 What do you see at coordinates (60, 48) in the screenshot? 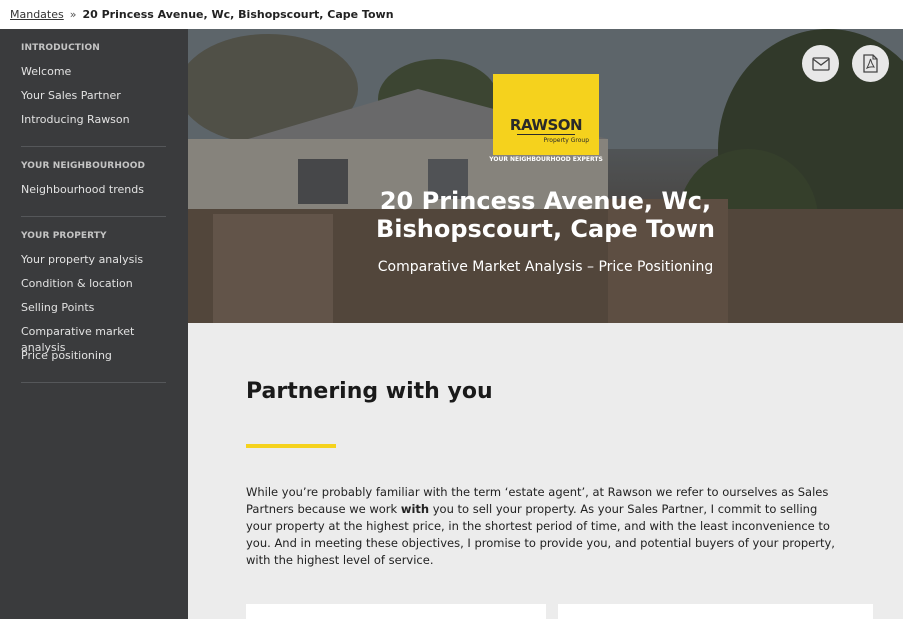
I see `sidebar-section-title: INTRODUCTION` at bounding box center [60, 48].